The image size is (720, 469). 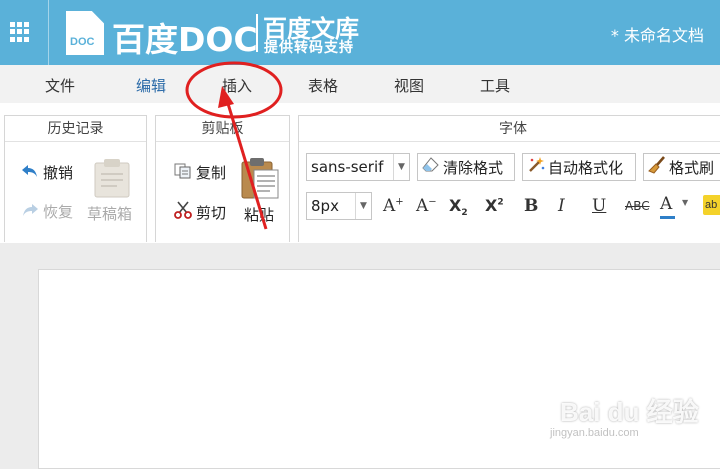 What do you see at coordinates (323, 84) in the screenshot?
I see `menu-table: 表格` at bounding box center [323, 84].